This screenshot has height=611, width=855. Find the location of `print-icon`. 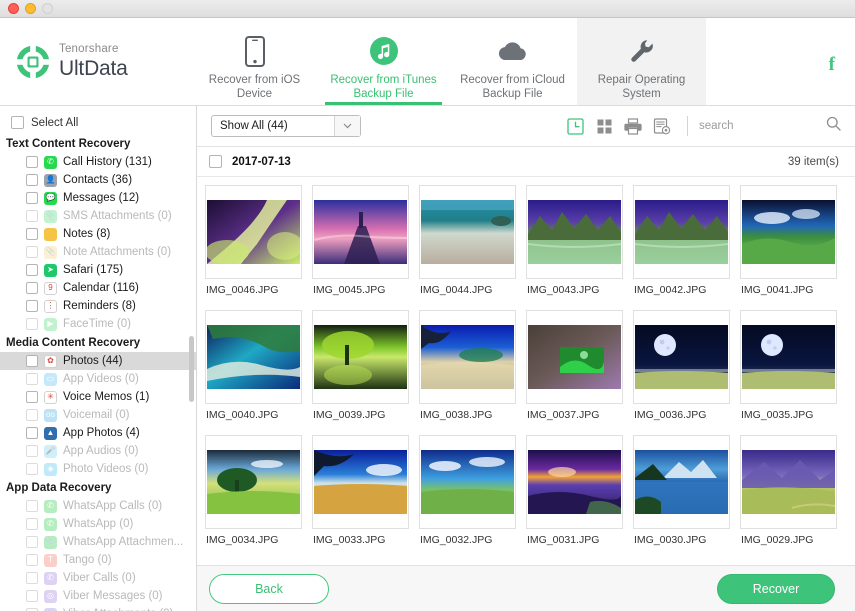

print-icon is located at coordinates (633, 126).